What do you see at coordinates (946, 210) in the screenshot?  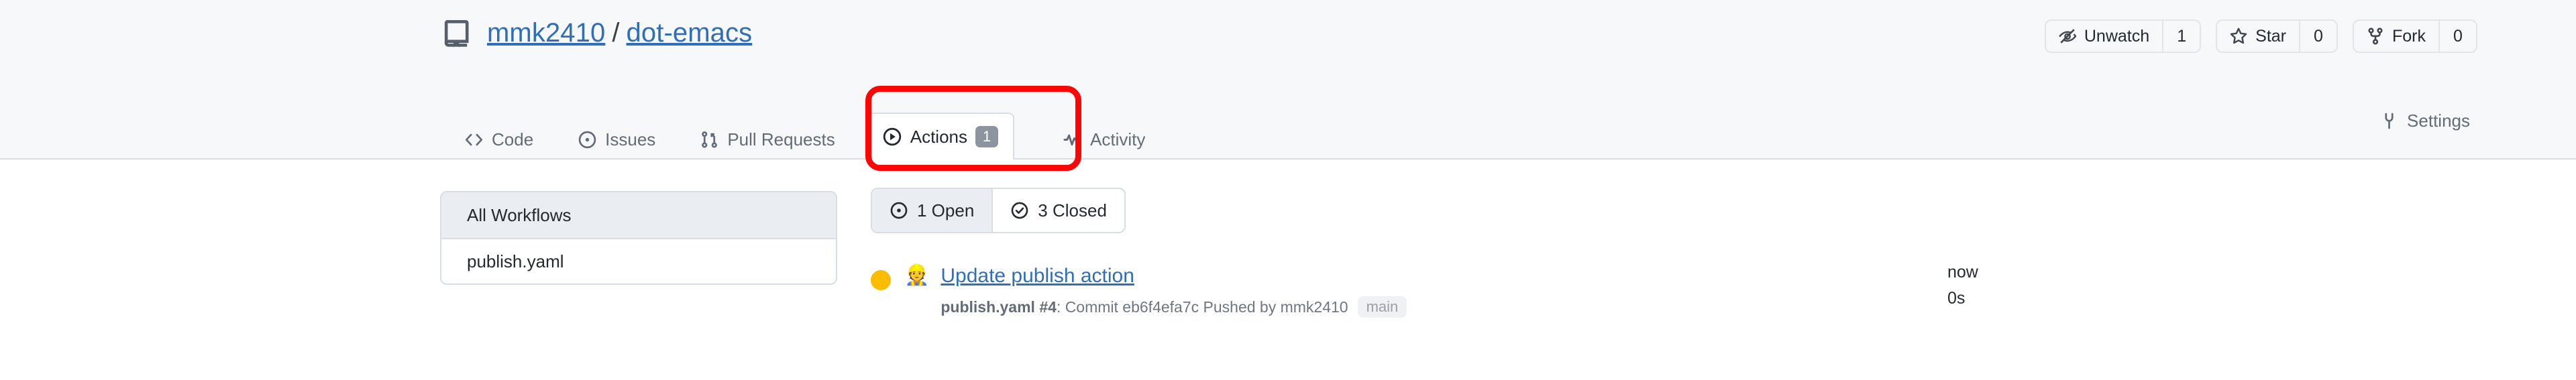 I see `filter-open-label: 1 Open` at bounding box center [946, 210].